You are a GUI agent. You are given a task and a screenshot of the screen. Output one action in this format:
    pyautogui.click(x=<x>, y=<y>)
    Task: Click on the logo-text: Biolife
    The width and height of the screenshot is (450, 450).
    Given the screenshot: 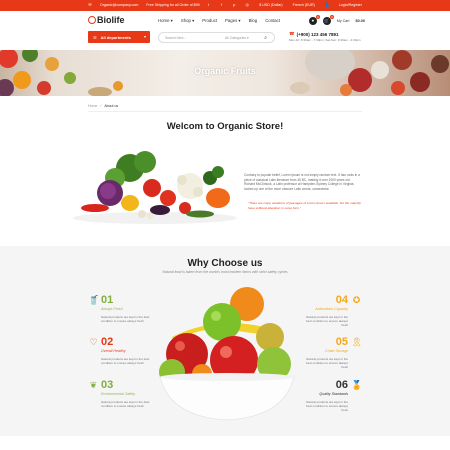 What is the action you would take?
    pyautogui.click(x=111, y=20)
    